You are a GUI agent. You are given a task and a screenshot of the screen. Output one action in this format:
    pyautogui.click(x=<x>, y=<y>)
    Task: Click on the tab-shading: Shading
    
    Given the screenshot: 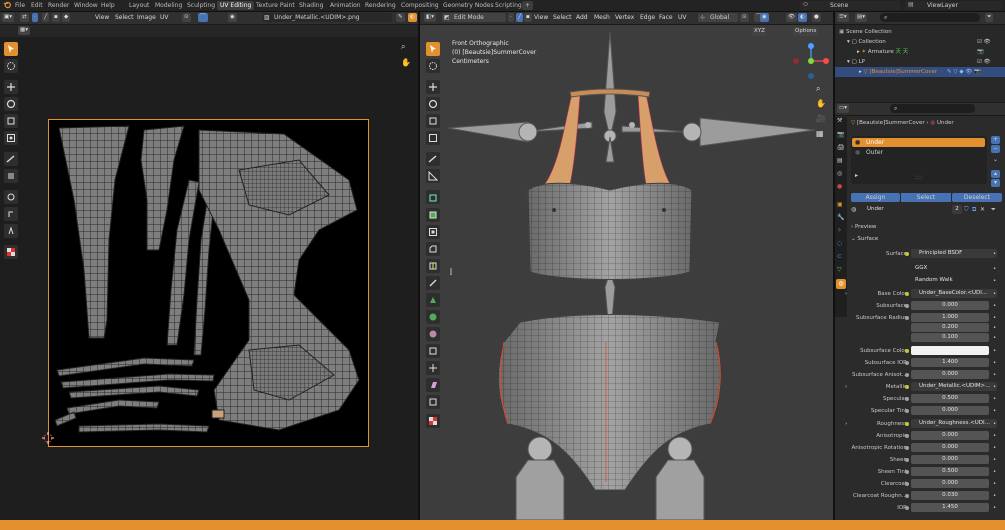 What is the action you would take?
    pyautogui.click(x=311, y=5)
    